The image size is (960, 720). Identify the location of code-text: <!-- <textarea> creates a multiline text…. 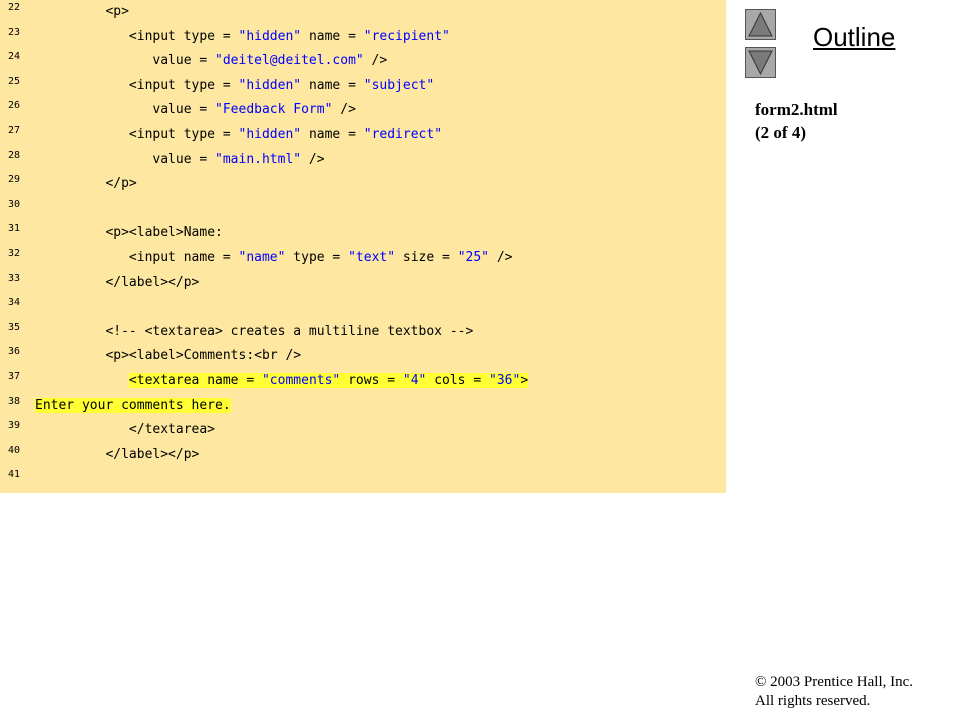
(254, 332).